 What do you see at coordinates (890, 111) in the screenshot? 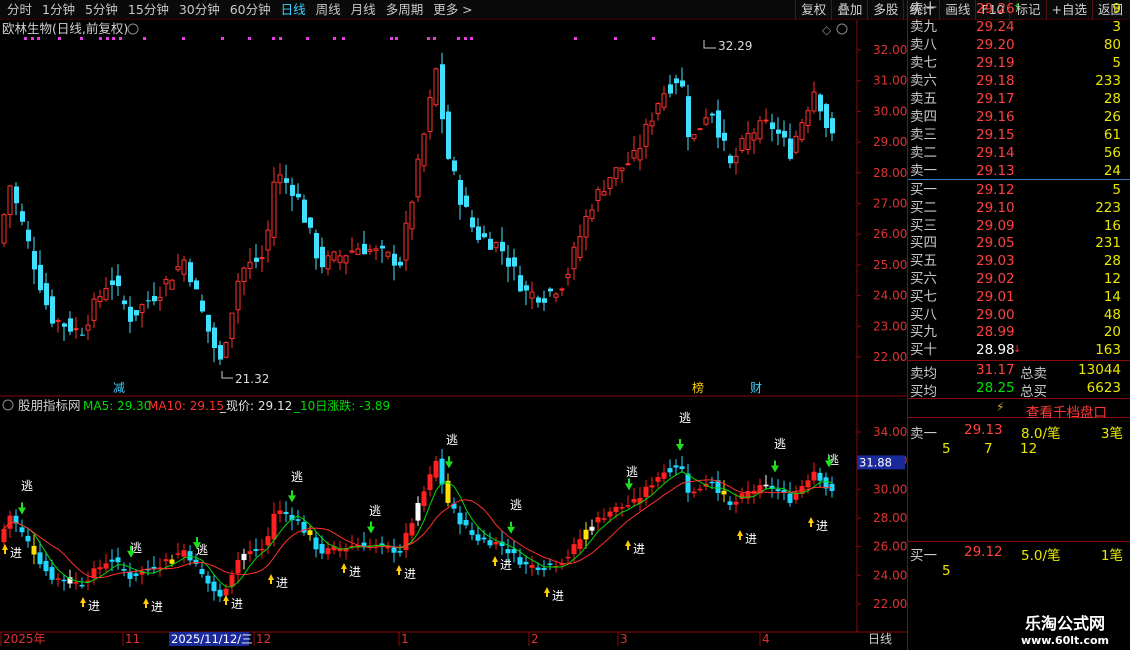
I see `y-tick-label: 30.00` at bounding box center [890, 111].